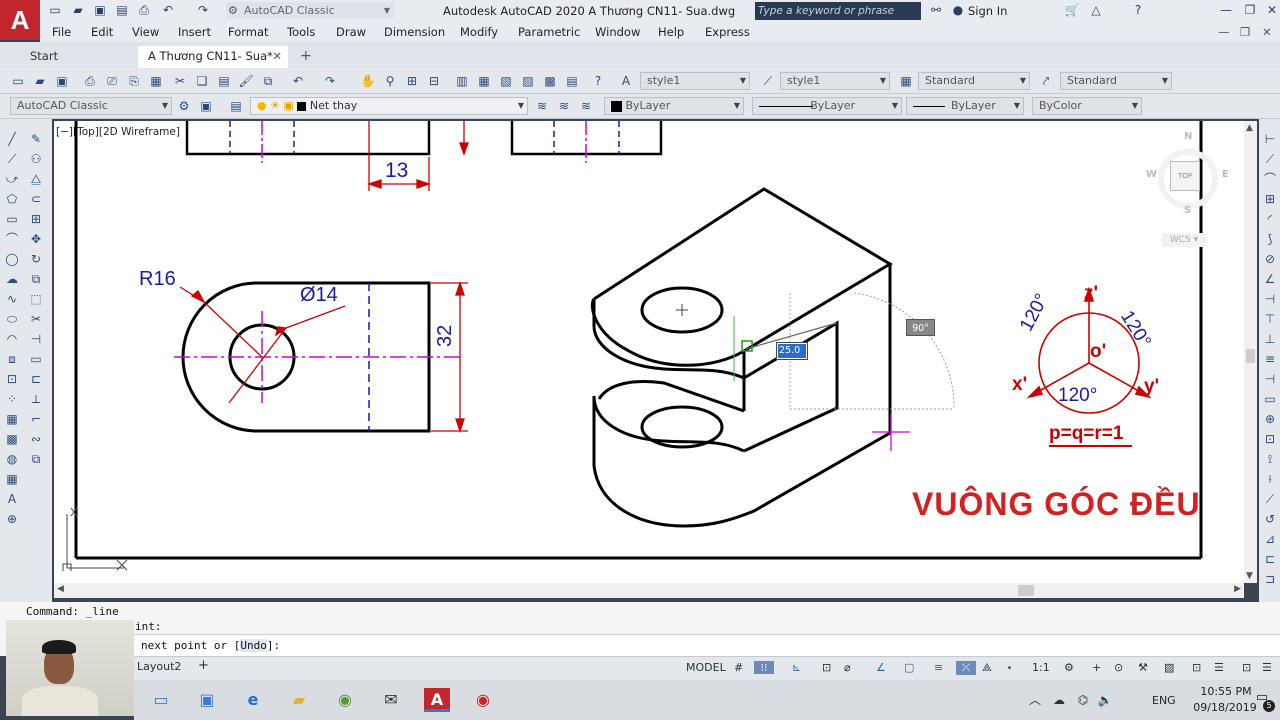  Describe the element at coordinates (12, 319) in the screenshot. I see `ellipse-icon: ⬭` at that location.